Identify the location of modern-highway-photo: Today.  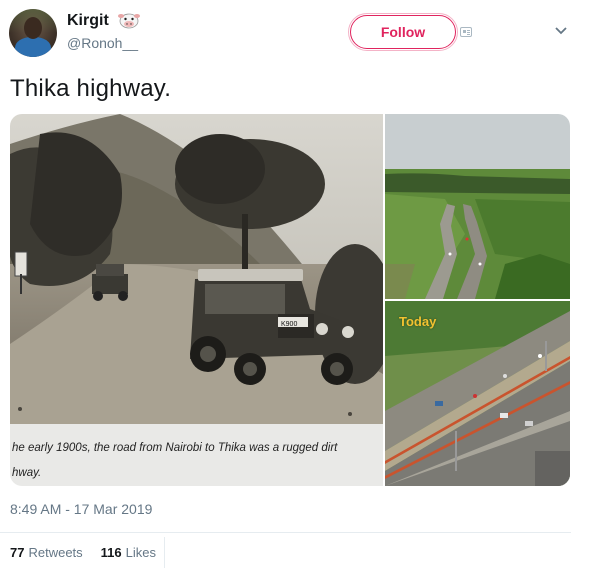
(477, 393).